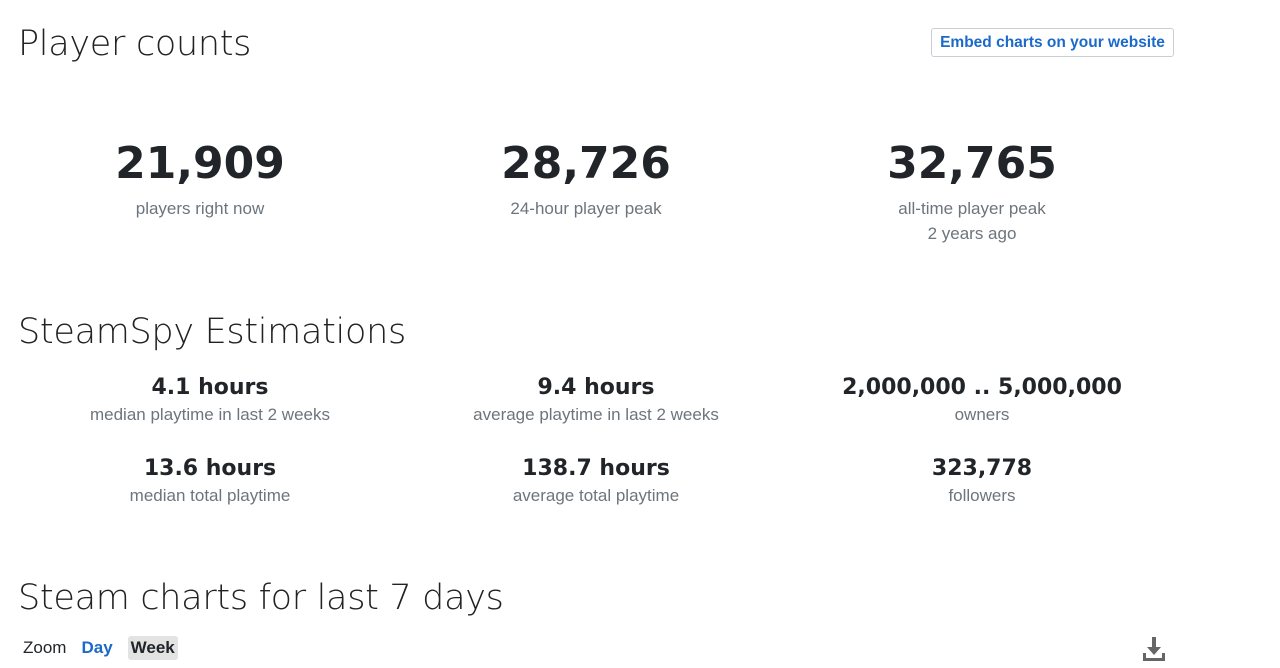 This screenshot has width=1280, height=668. What do you see at coordinates (972, 233) in the screenshot?
I see `stat-sub-label: 2 years ago` at bounding box center [972, 233].